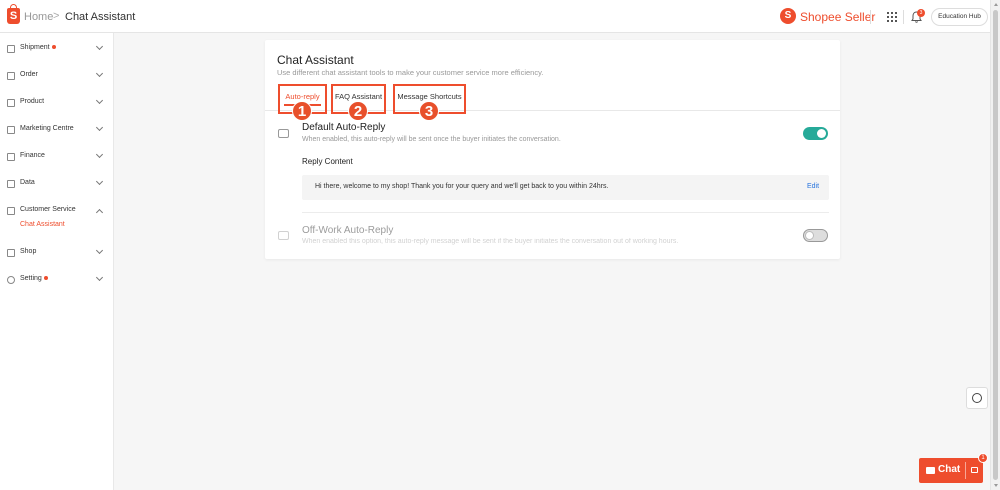 This screenshot has height=490, width=1000. I want to click on chat-label: Chat, so click(949, 469).